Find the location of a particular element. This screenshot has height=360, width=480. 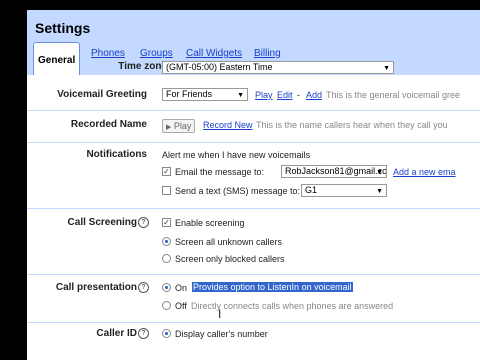

play-name-button: ▶ Play is located at coordinates (179, 126).